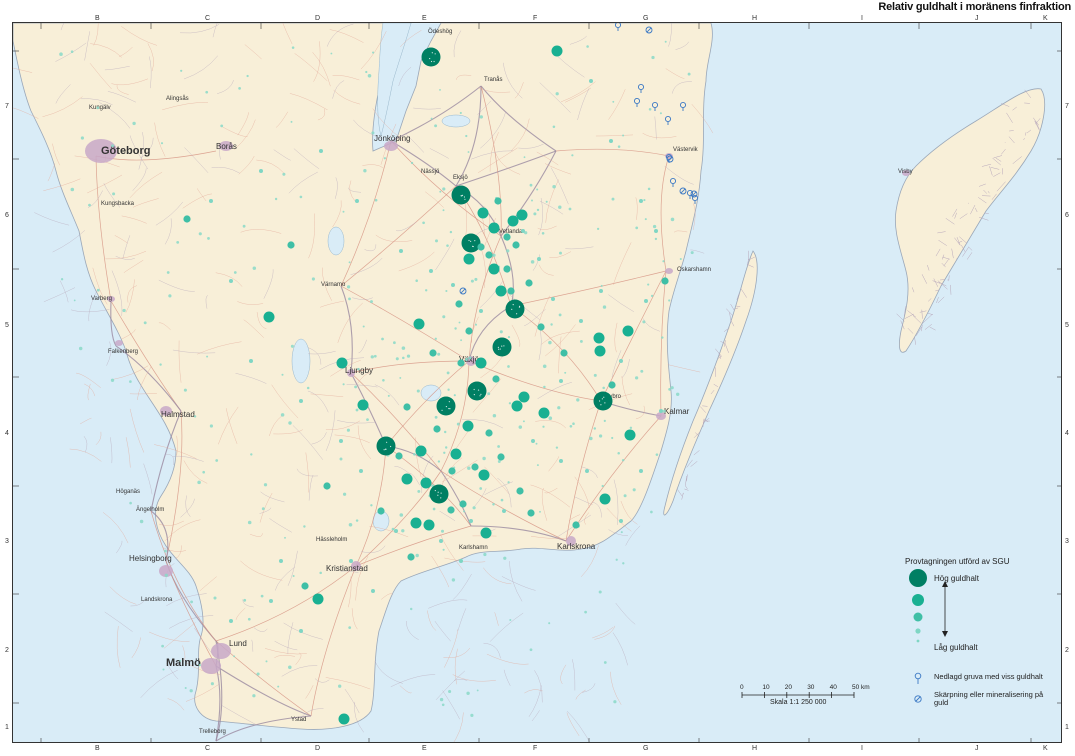 The height and width of the screenshot is (756, 1075). Describe the element at coordinates (212, 732) in the screenshot. I see `city-label: Trelleborg` at that location.